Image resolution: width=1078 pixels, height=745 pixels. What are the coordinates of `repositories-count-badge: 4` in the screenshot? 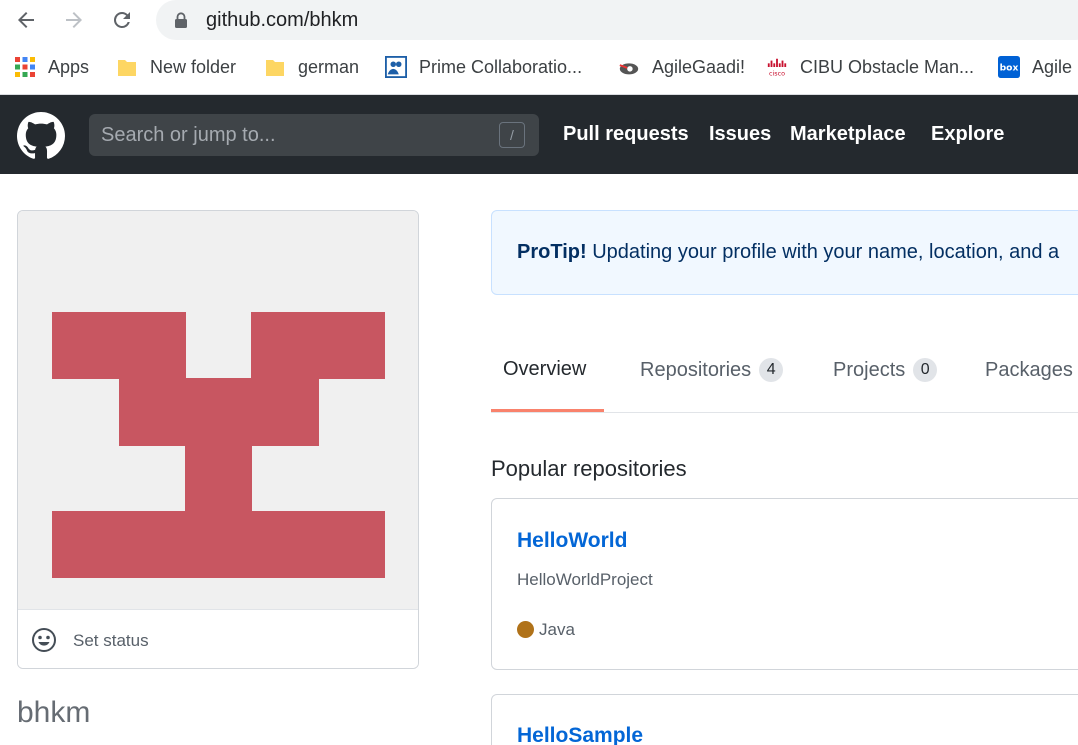 It's located at (771, 370).